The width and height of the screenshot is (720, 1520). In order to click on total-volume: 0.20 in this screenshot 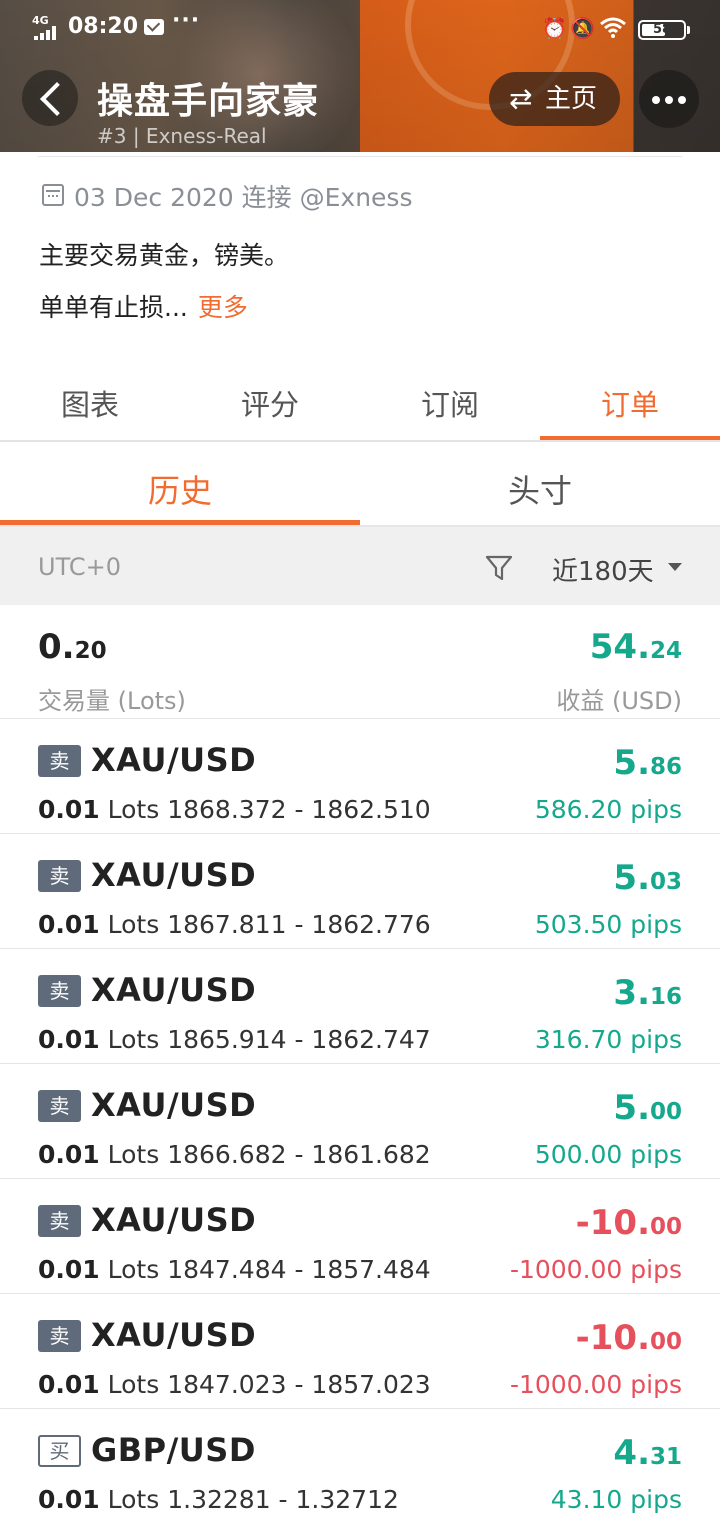, I will do `click(72, 647)`.